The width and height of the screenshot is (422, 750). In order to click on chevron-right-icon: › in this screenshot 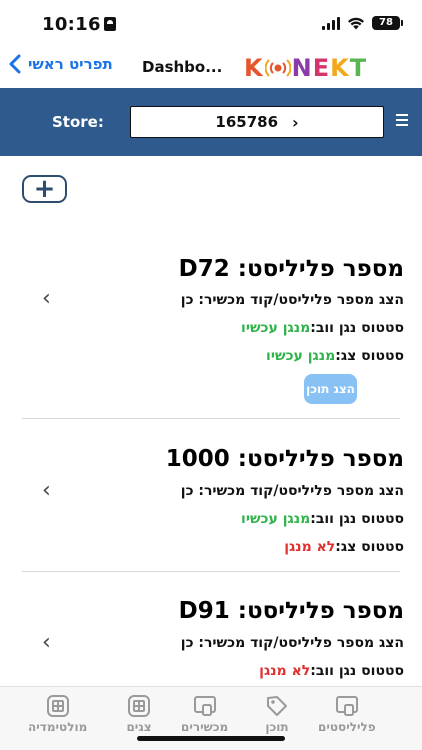, I will do `click(295, 122)`.